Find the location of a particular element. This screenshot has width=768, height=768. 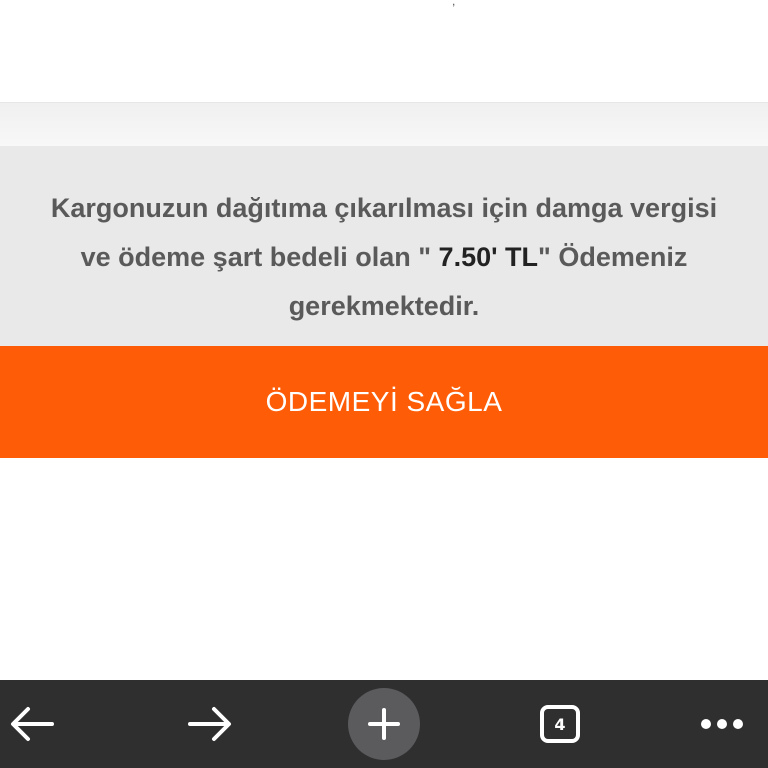

browser-toolbar: 4 is located at coordinates (384, 724).